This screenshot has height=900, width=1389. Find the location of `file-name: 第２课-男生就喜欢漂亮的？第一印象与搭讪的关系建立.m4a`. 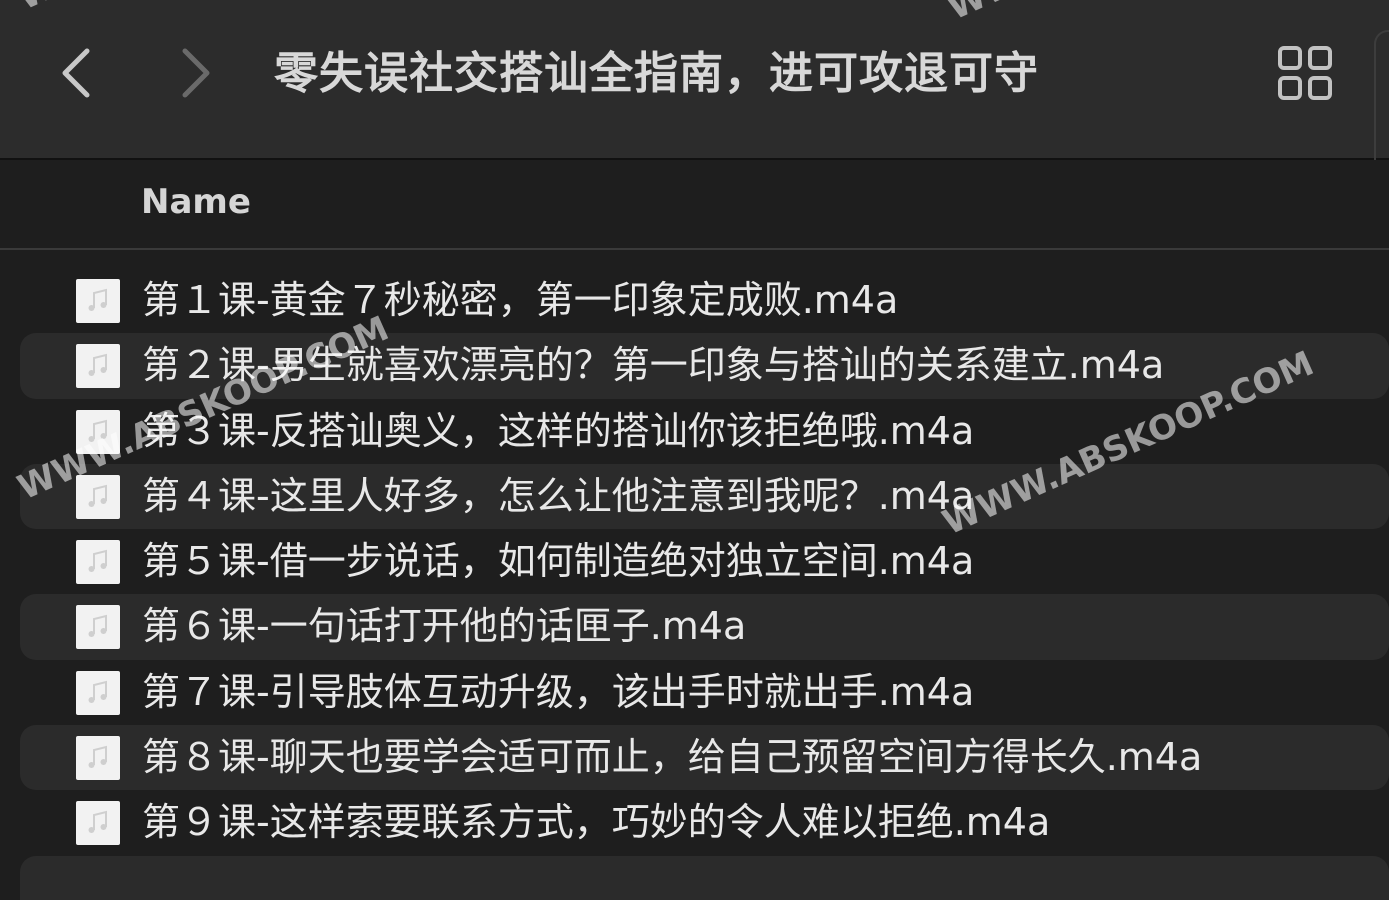

file-name: 第２课-男生就喜欢漂亮的？第一印象与搭讪的关系建立.m4a is located at coordinates (653, 365).